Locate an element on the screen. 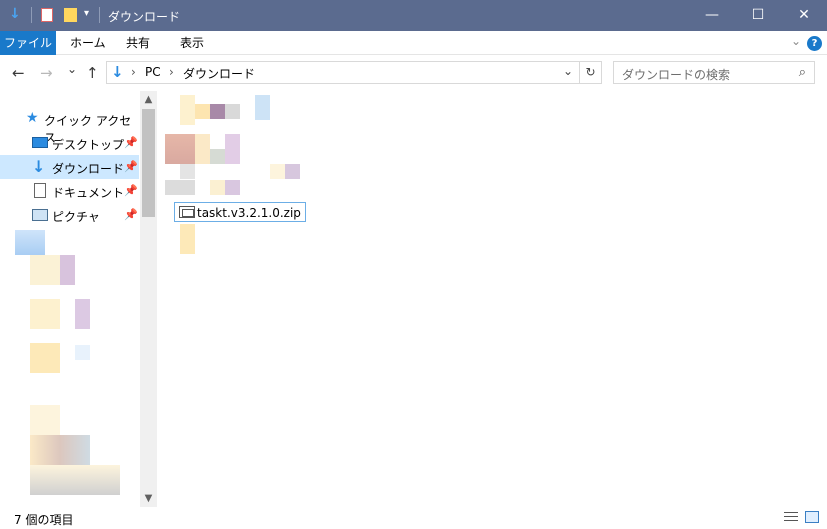  new-folder-icon is located at coordinates (70, 15).